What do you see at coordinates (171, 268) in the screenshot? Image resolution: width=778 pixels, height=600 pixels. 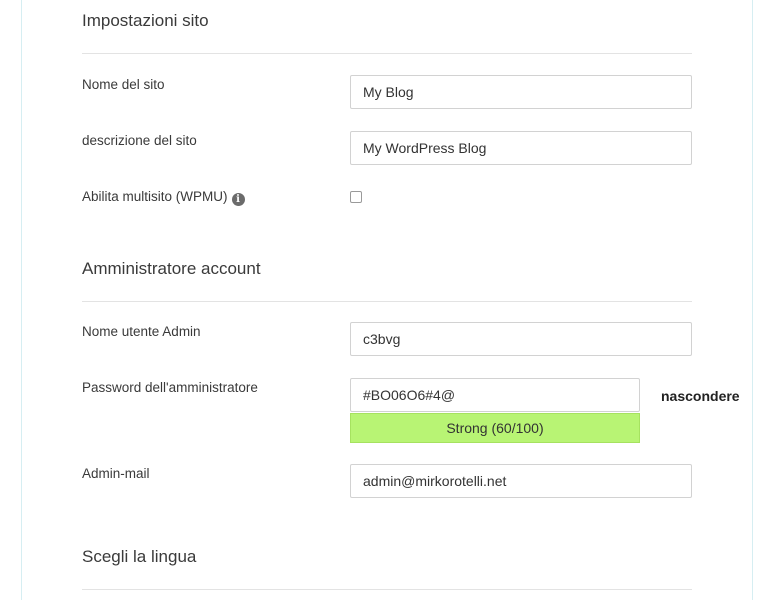 I see `admin-account-heading: Amministratore account` at bounding box center [171, 268].